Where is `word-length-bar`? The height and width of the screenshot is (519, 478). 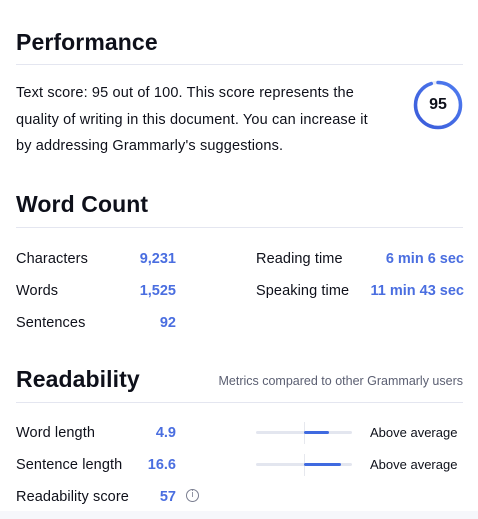 word-length-bar is located at coordinates (304, 432).